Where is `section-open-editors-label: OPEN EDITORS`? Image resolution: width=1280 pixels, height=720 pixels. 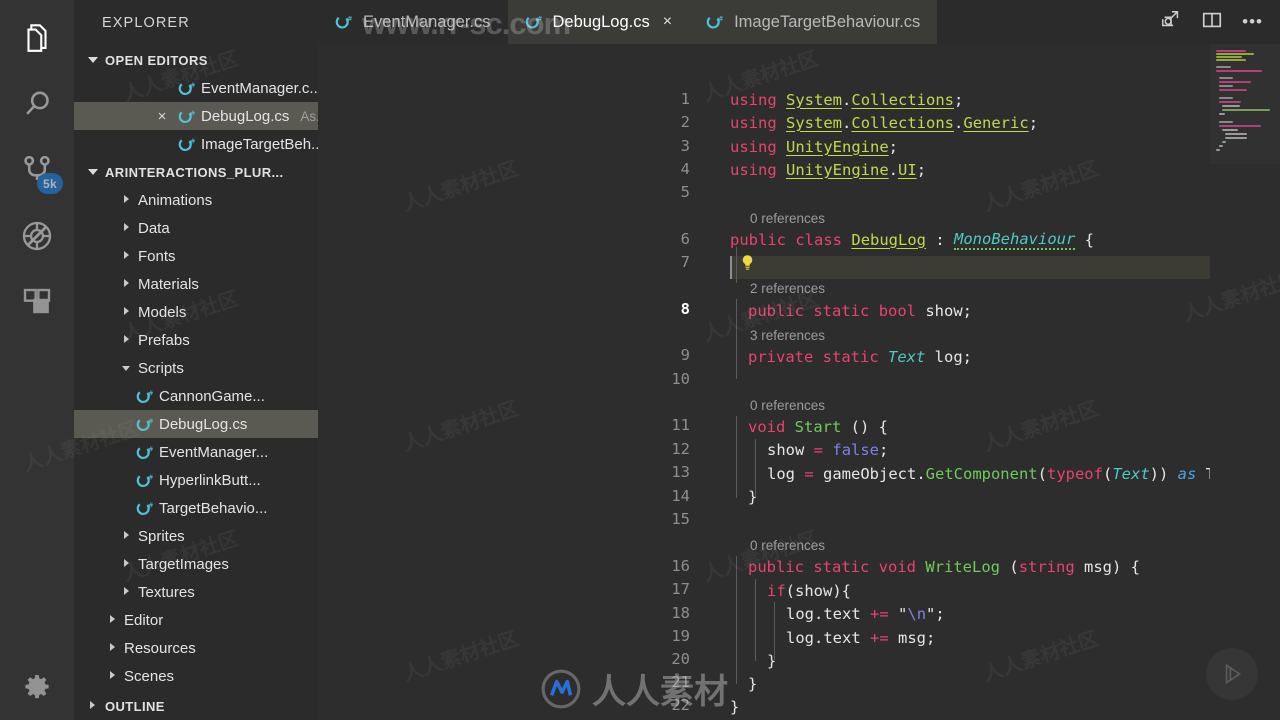
section-open-editors-label: OPEN EDITORS is located at coordinates (156, 60).